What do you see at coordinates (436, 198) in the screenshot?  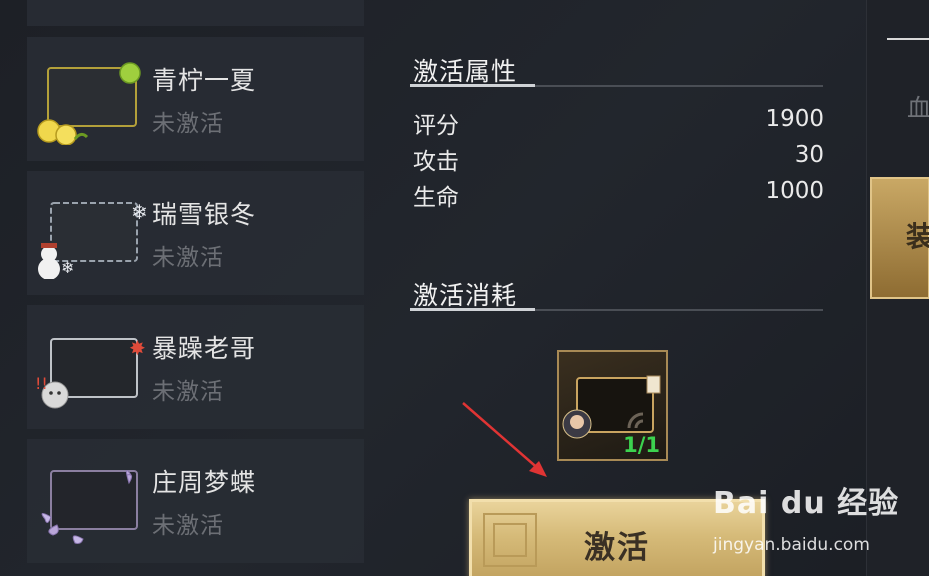 I see `attribute-key: 生命` at bounding box center [436, 198].